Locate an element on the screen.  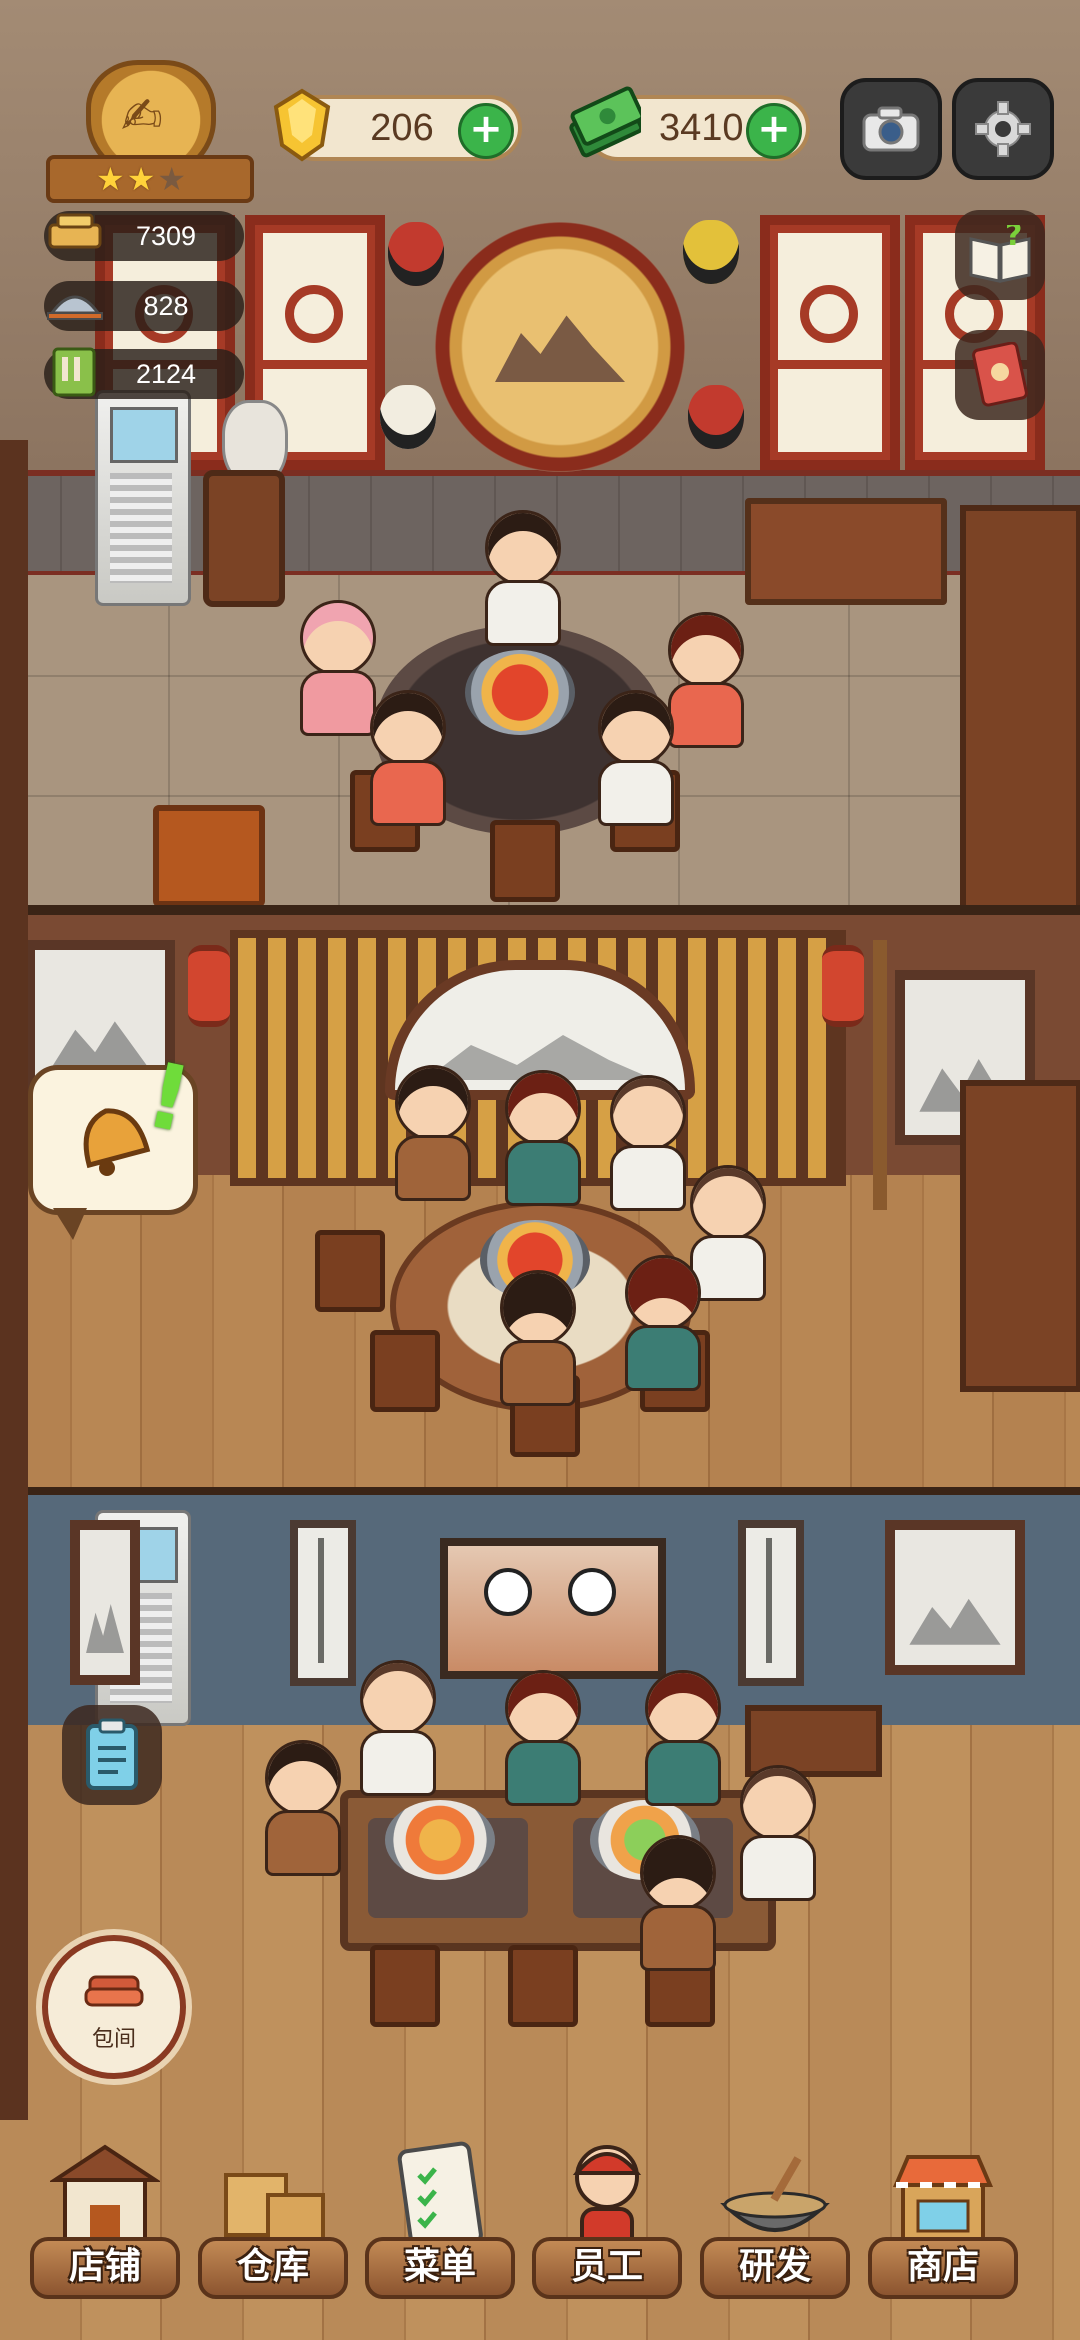
nav-menu: 菜单 is located at coordinates (440, 2215).